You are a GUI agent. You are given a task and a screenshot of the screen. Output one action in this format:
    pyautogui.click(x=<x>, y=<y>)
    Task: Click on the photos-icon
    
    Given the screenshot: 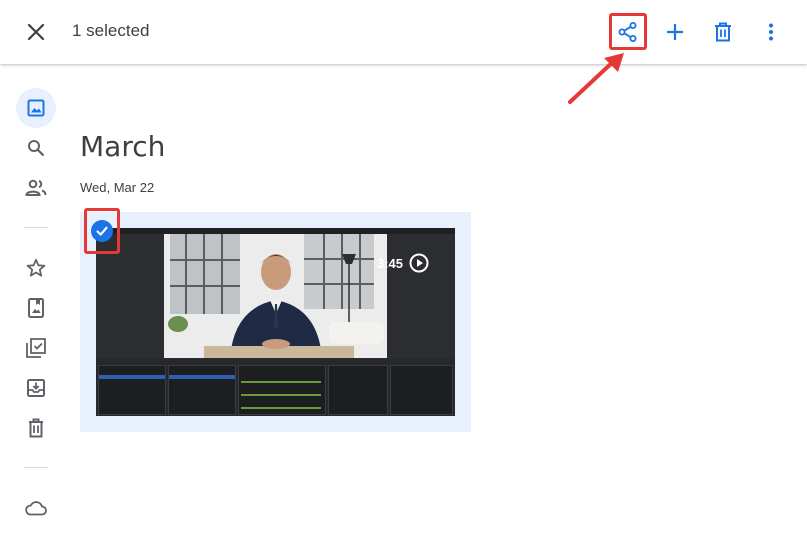 What is the action you would take?
    pyautogui.click(x=36, y=108)
    